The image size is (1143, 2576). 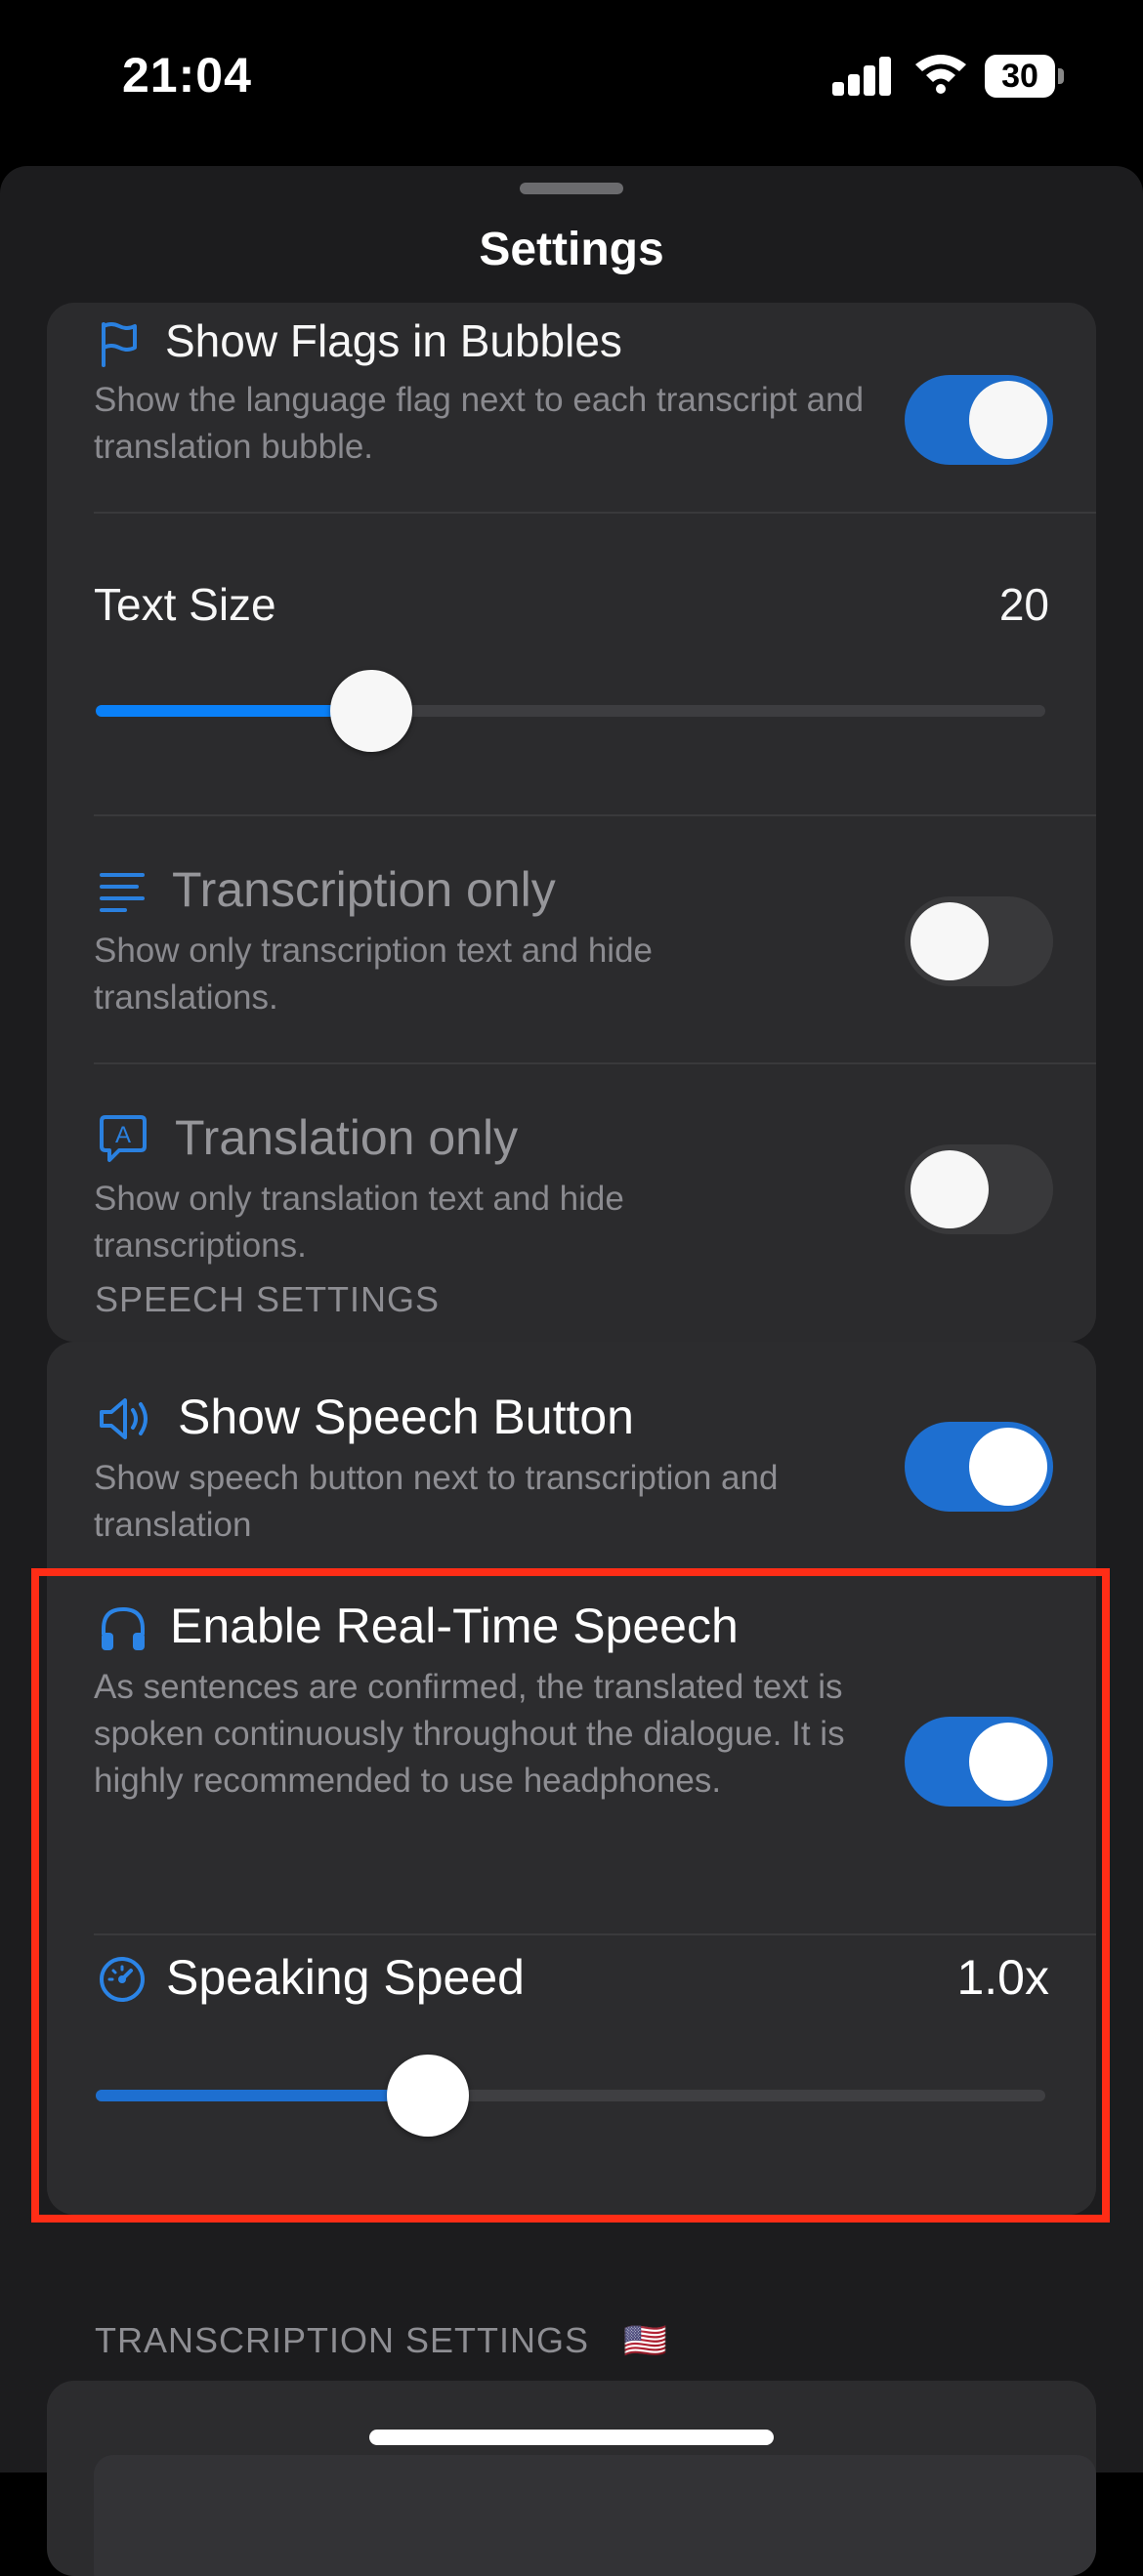 I want to click on home-indicator, so click(x=571, y=2437).